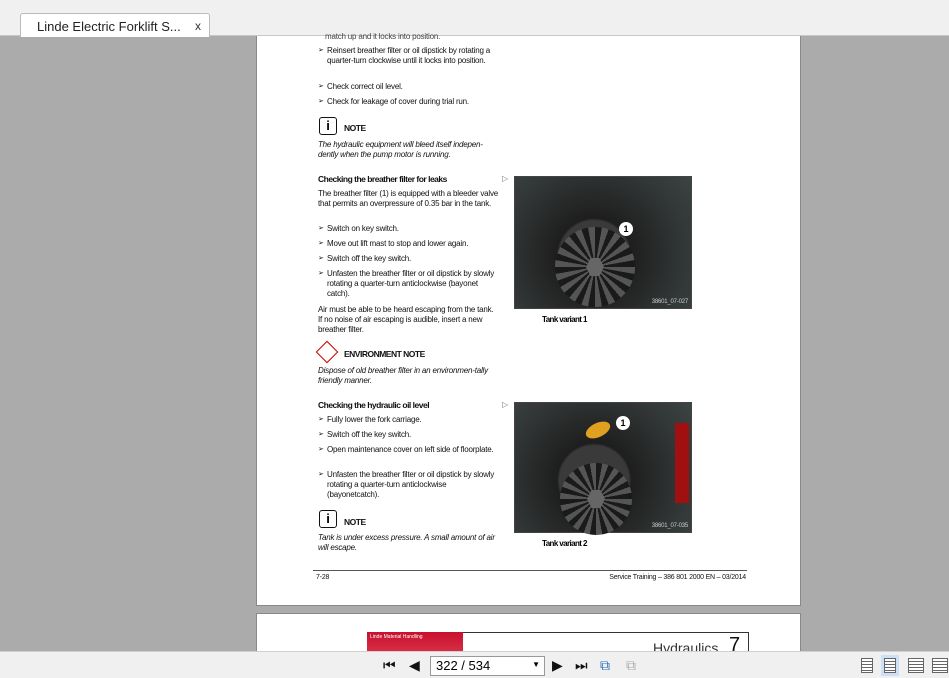 This screenshot has height=678, width=949. I want to click on environment-icon, so click(327, 352).